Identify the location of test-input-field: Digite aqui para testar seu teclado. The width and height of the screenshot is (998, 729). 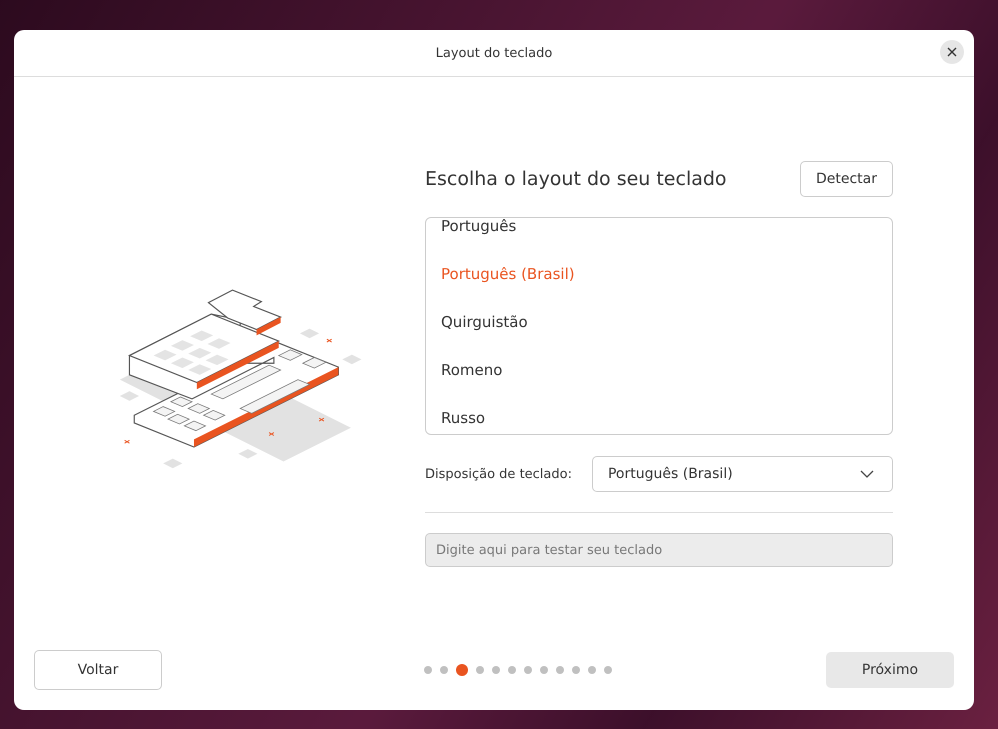
(659, 550).